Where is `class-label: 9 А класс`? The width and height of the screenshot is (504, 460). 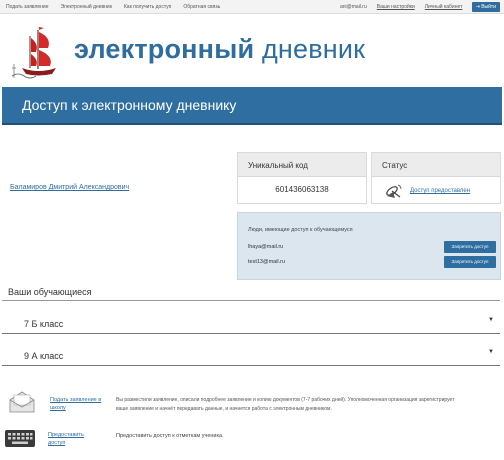 class-label: 9 А класс is located at coordinates (44, 356).